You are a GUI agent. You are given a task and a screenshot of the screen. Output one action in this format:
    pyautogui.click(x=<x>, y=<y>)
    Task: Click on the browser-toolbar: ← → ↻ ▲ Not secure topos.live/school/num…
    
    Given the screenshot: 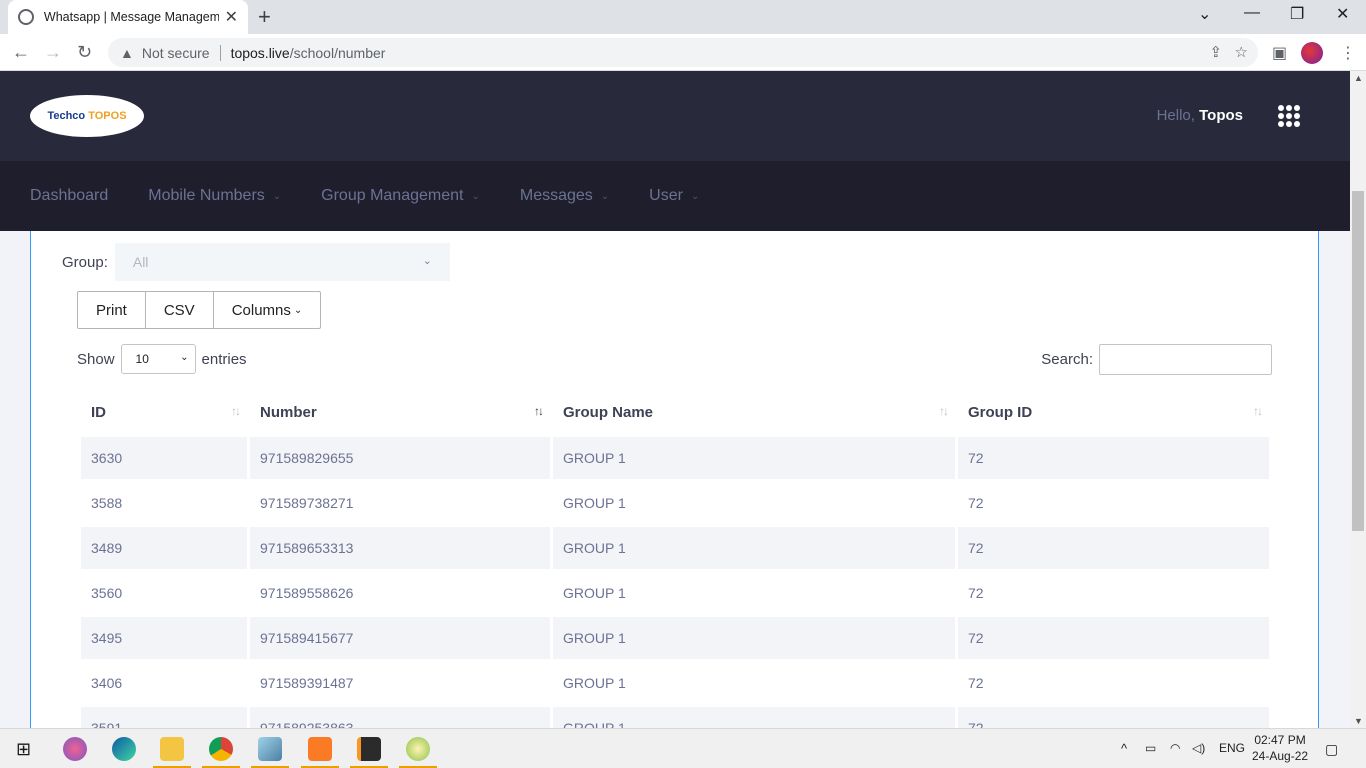 What is the action you would take?
    pyautogui.click(x=683, y=52)
    